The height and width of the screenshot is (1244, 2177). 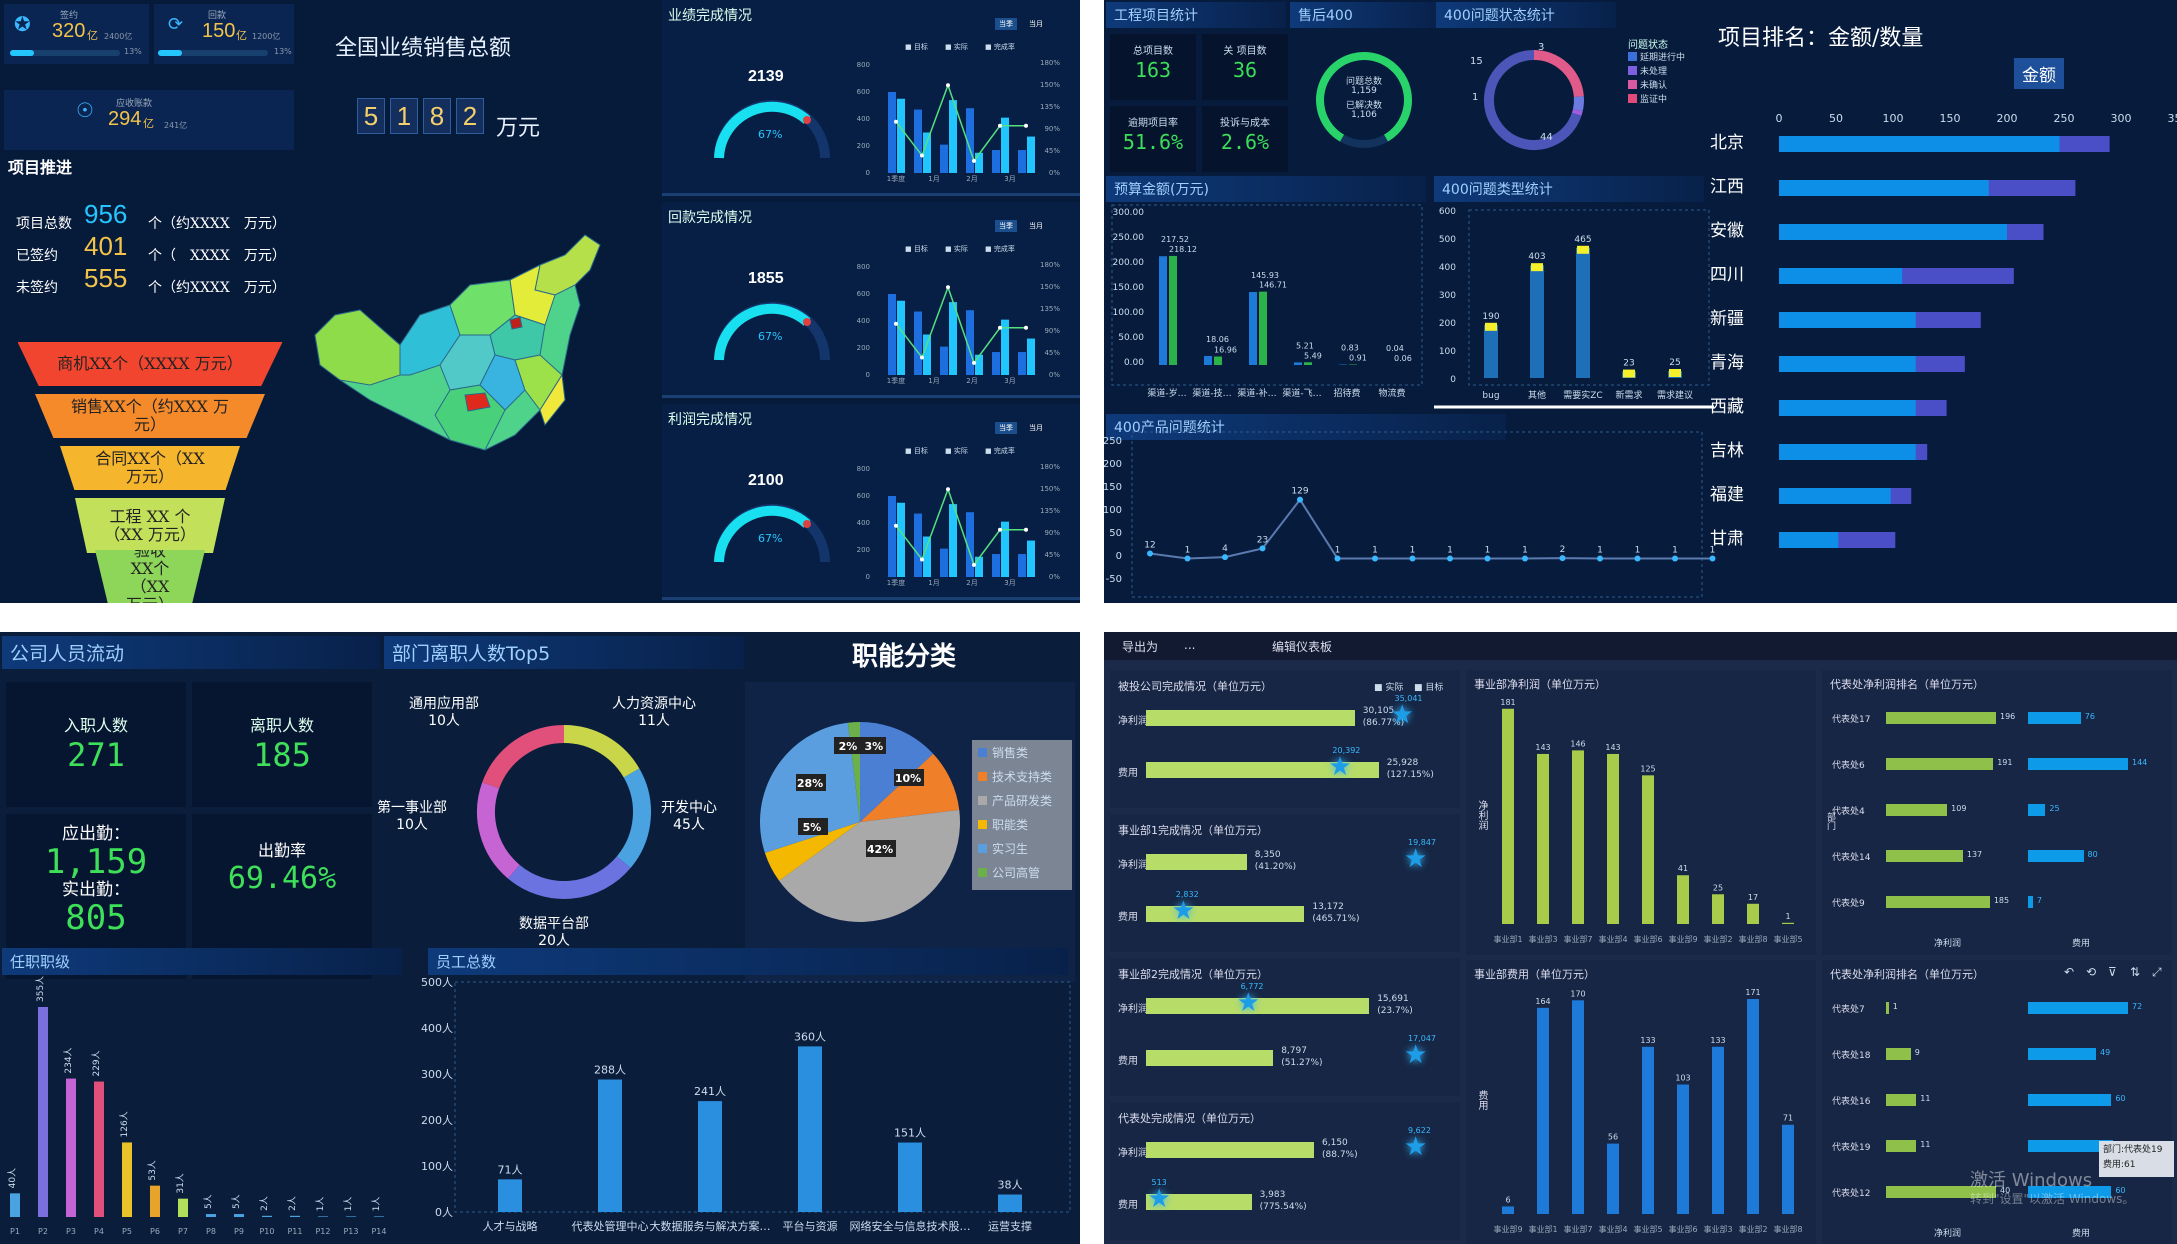 I want to click on rep1-label-b: 7, so click(x=2039, y=900).